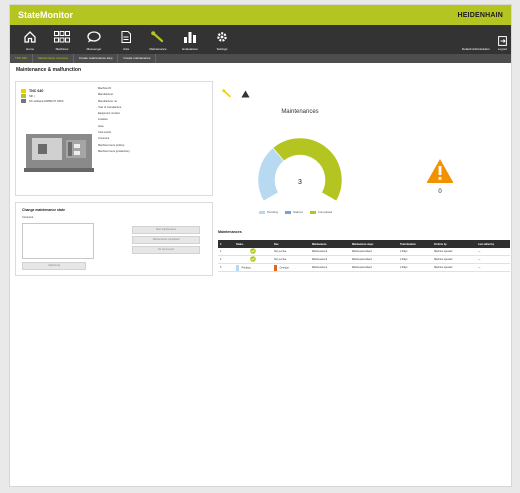  I want to click on pending-indicator, so click(237, 267).